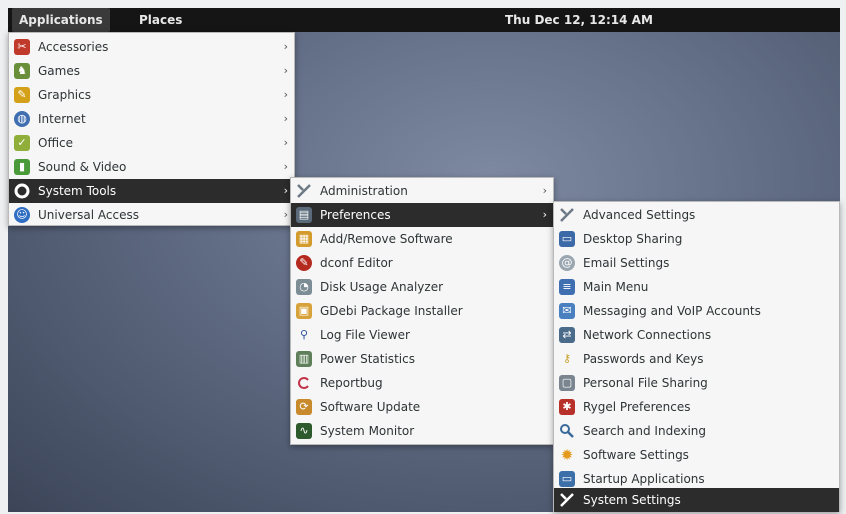 The width and height of the screenshot is (846, 514). Describe the element at coordinates (696, 407) in the screenshot. I see `menu-item-rygel-preferences: ✱ Rygel Preferences` at that location.